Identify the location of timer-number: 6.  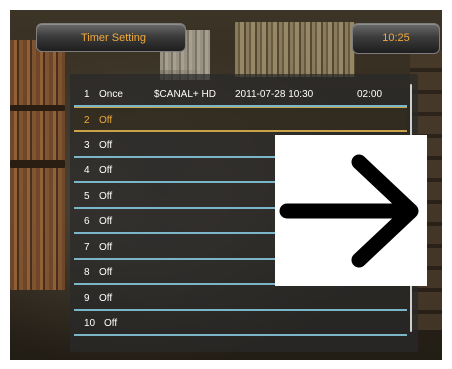
(87, 221).